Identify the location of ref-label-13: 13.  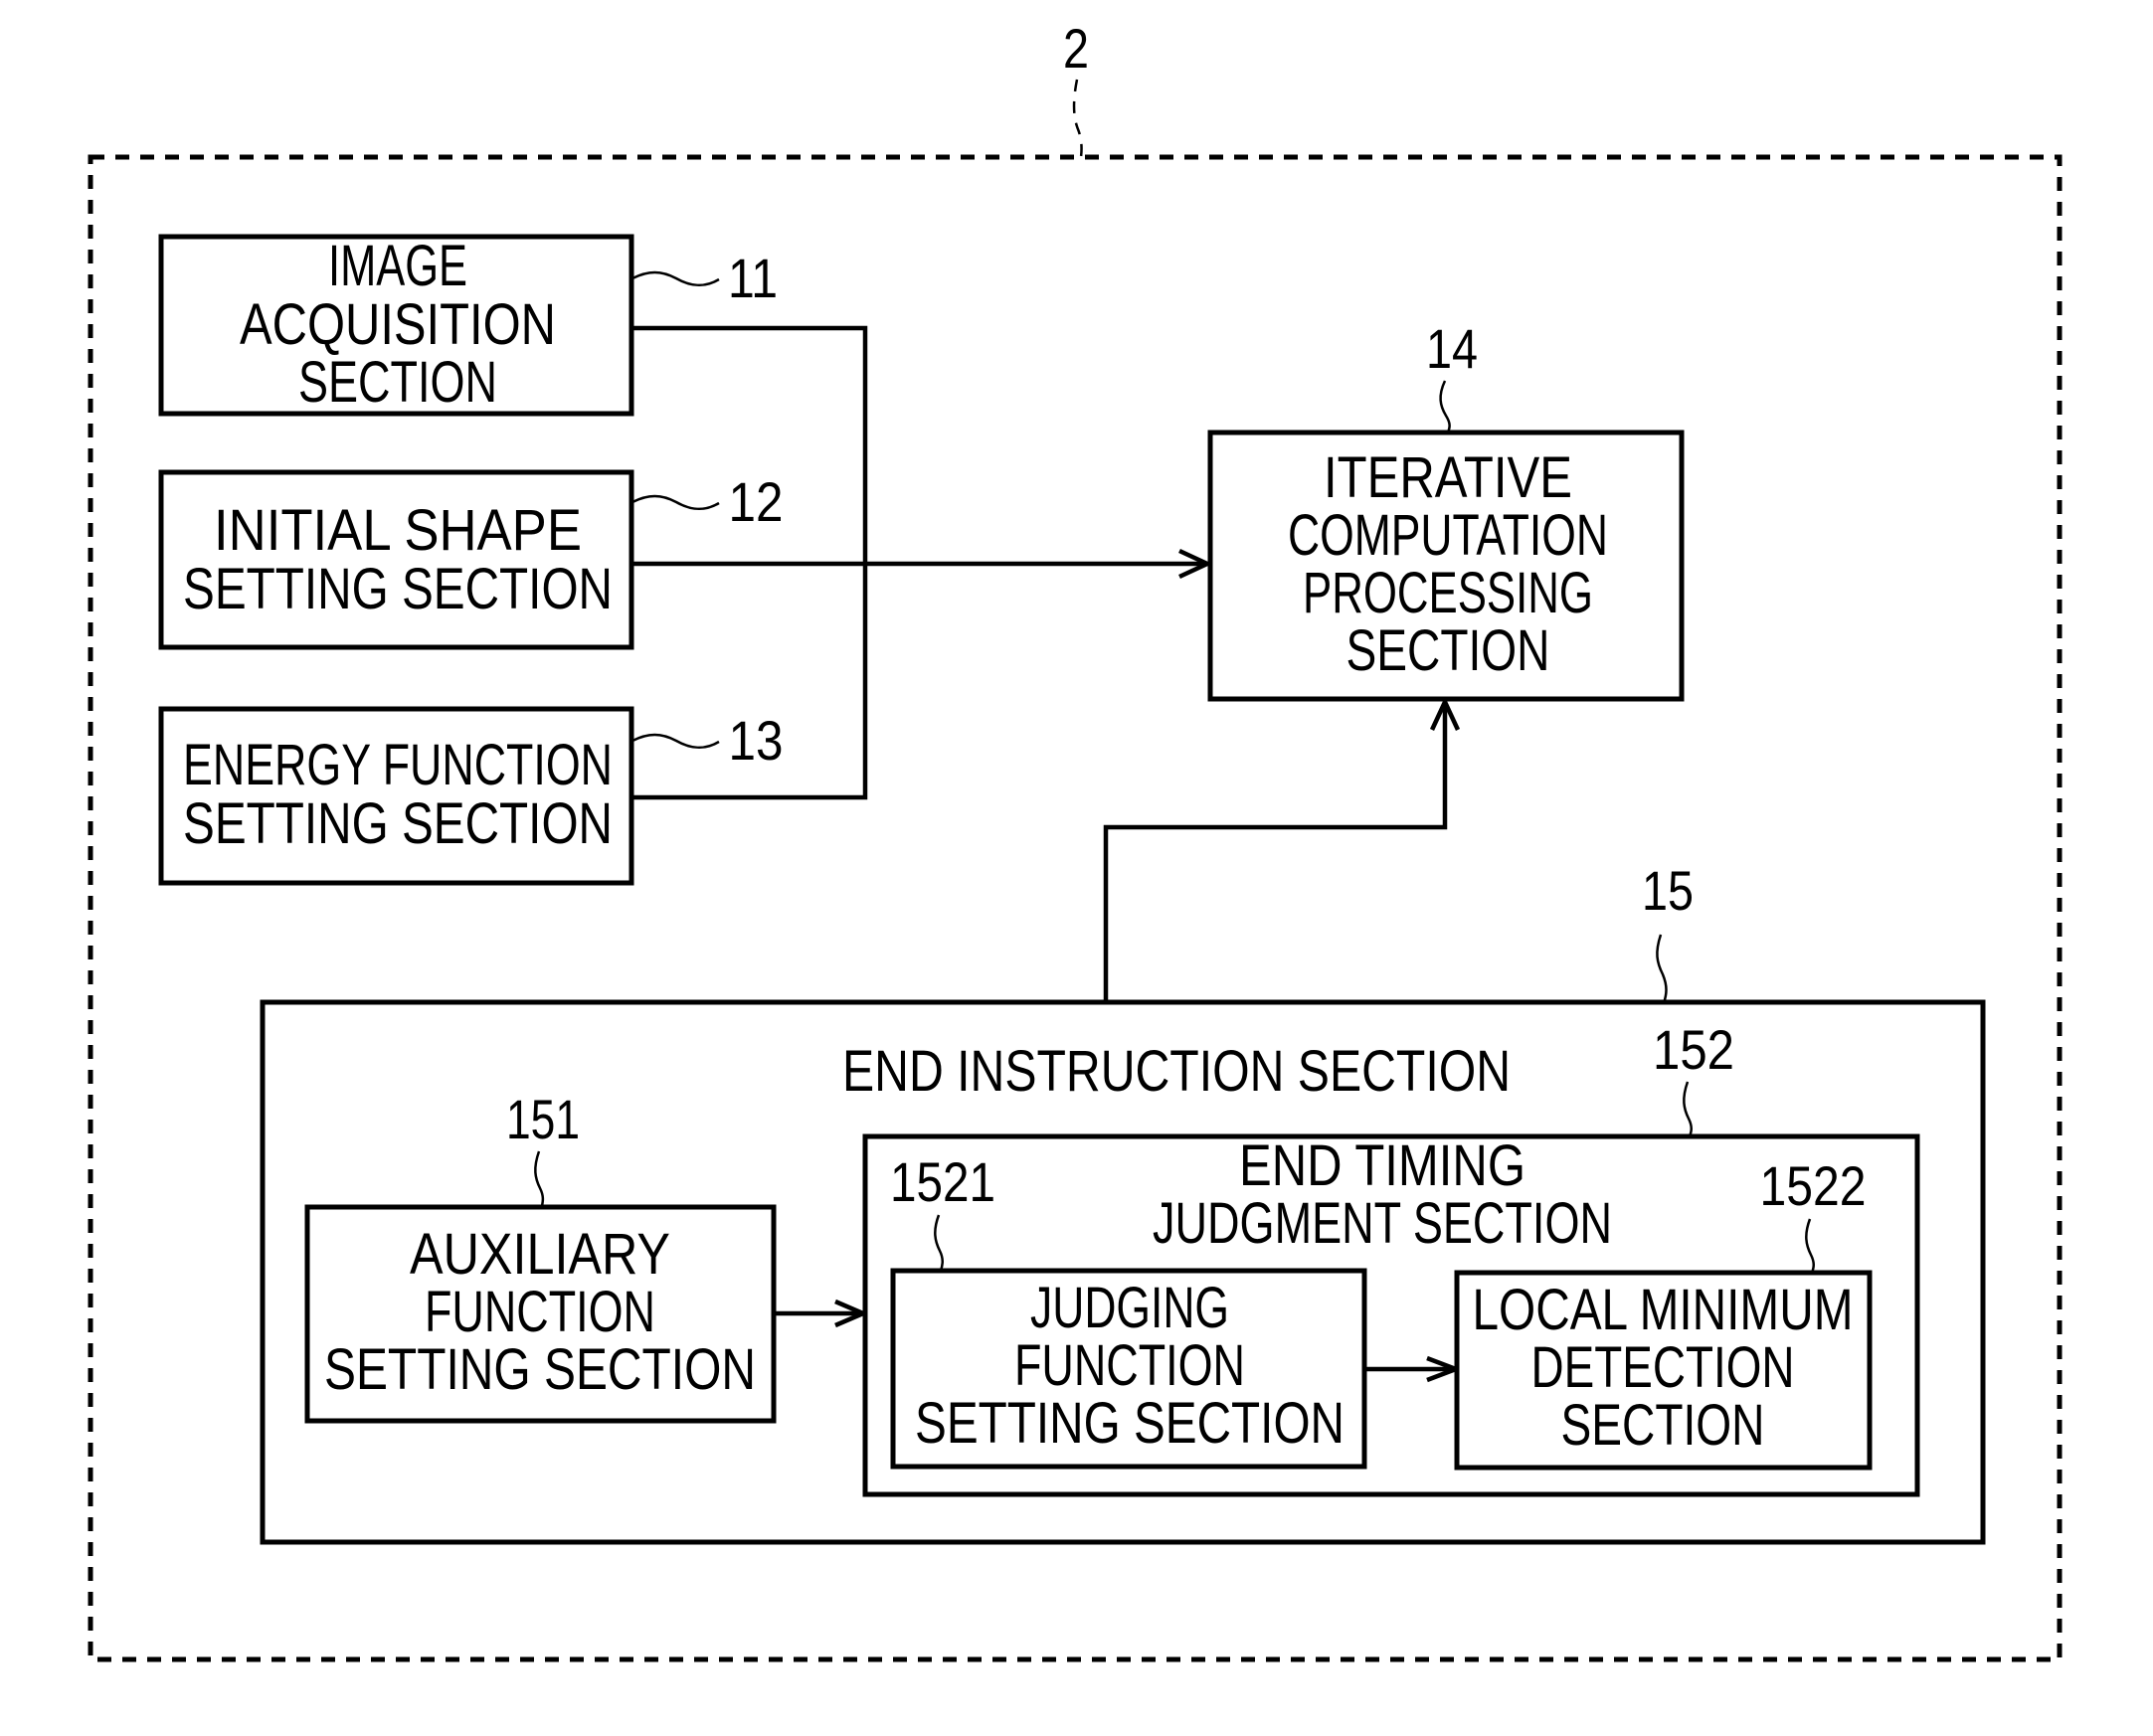
(756, 741).